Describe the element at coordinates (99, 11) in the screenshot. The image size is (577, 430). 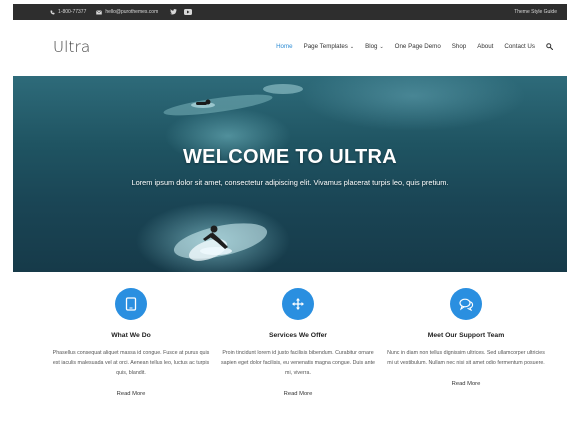
I see `envelope-icon` at that location.